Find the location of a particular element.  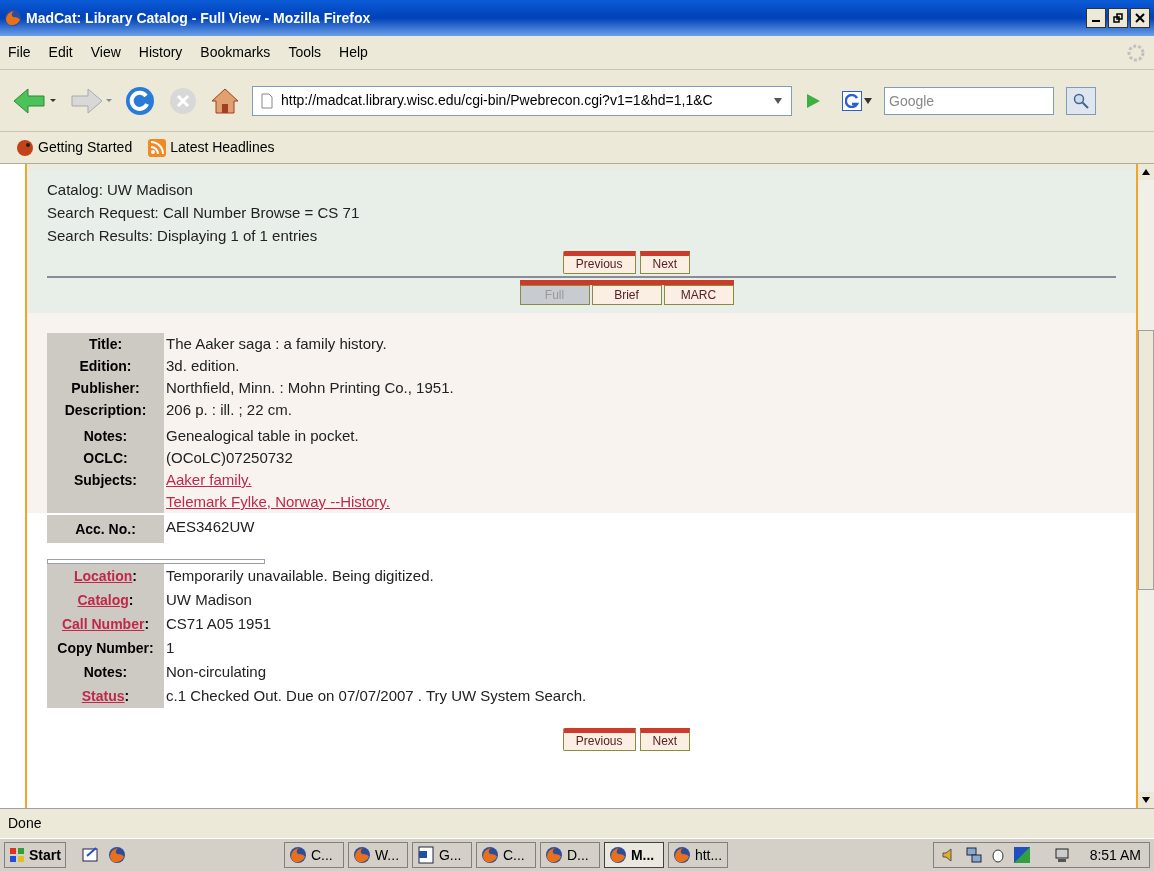

mouse-icon is located at coordinates (997, 855).